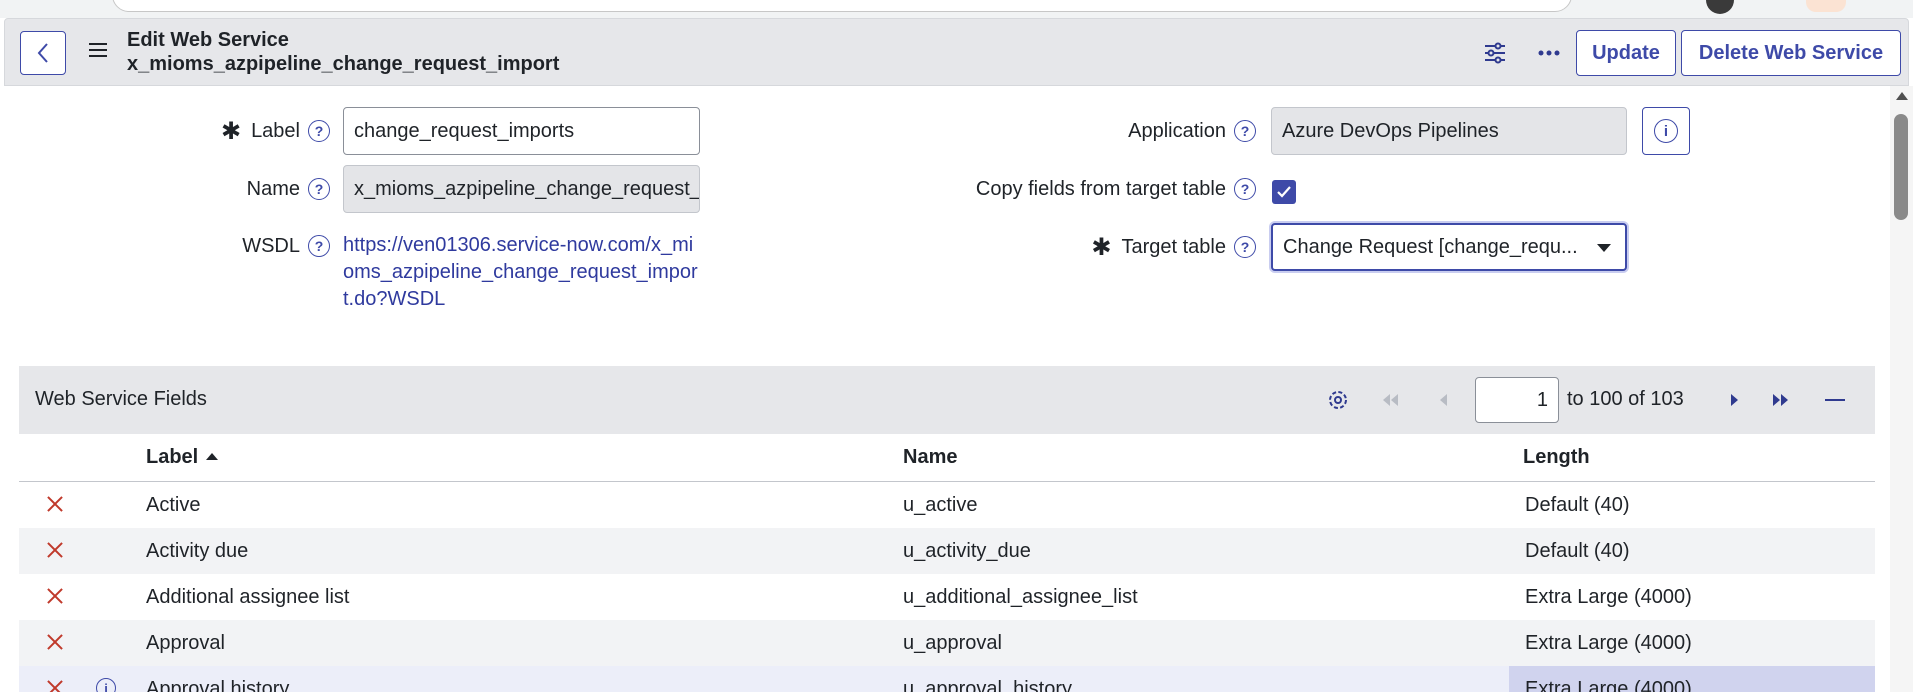  I want to click on collapse-icon, so click(1835, 400).